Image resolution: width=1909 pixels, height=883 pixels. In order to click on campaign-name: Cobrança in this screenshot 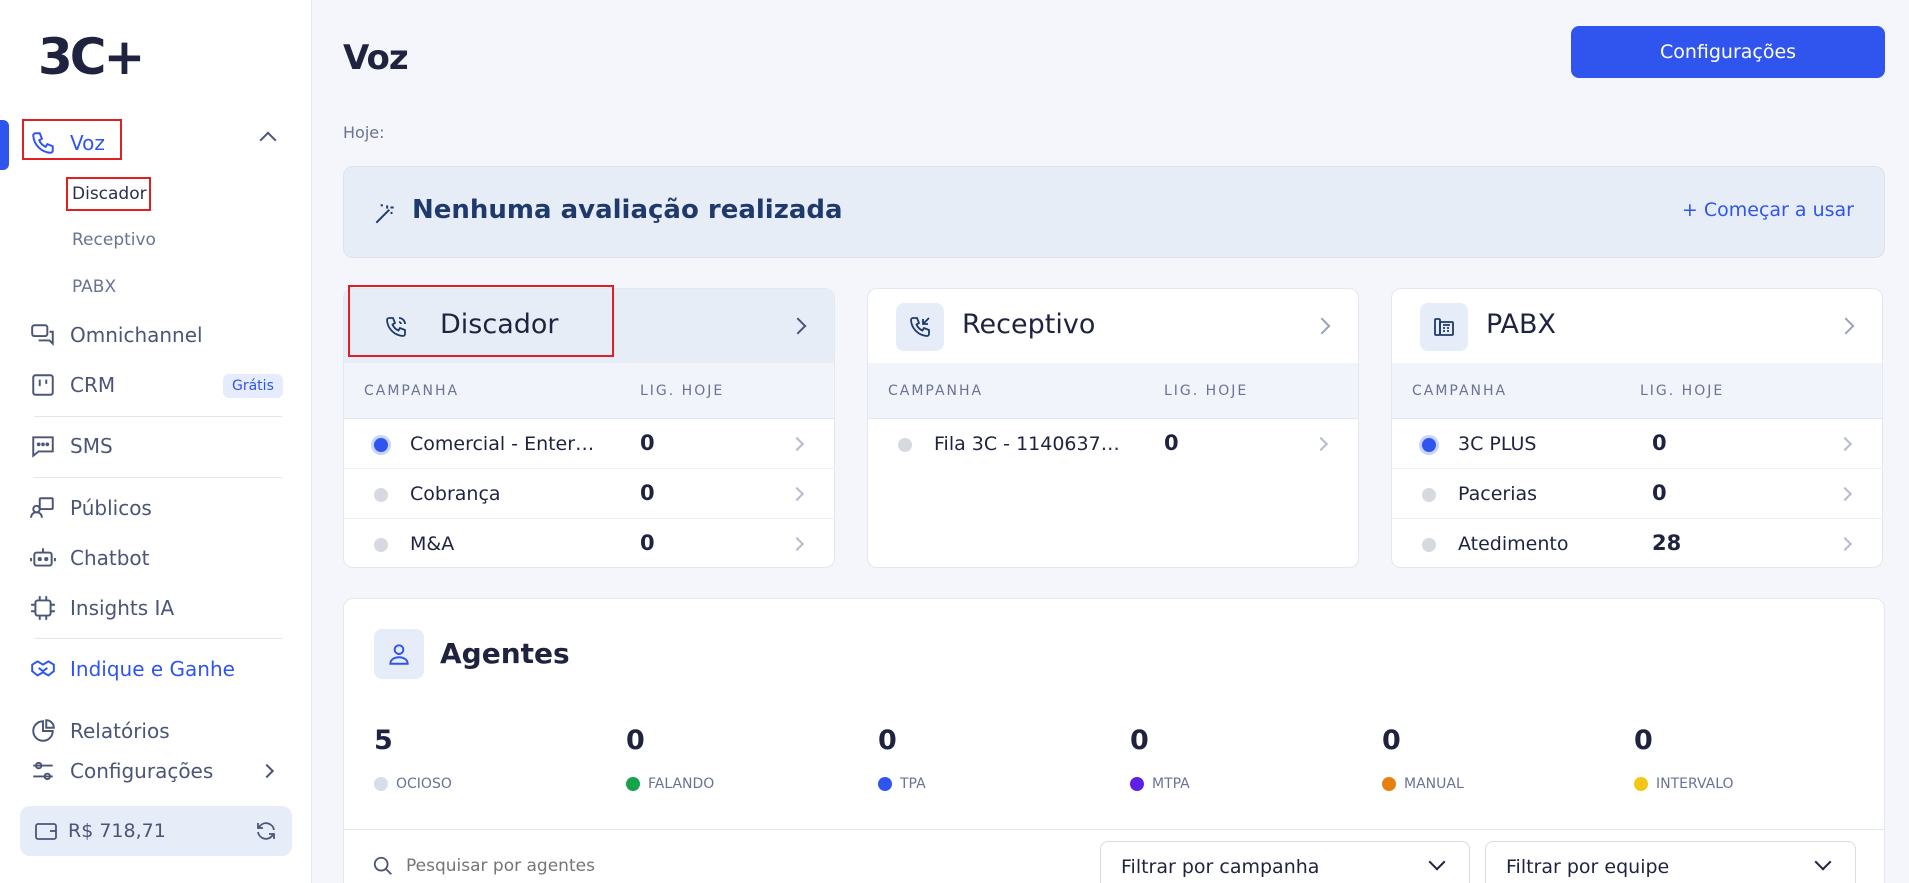, I will do `click(455, 494)`.